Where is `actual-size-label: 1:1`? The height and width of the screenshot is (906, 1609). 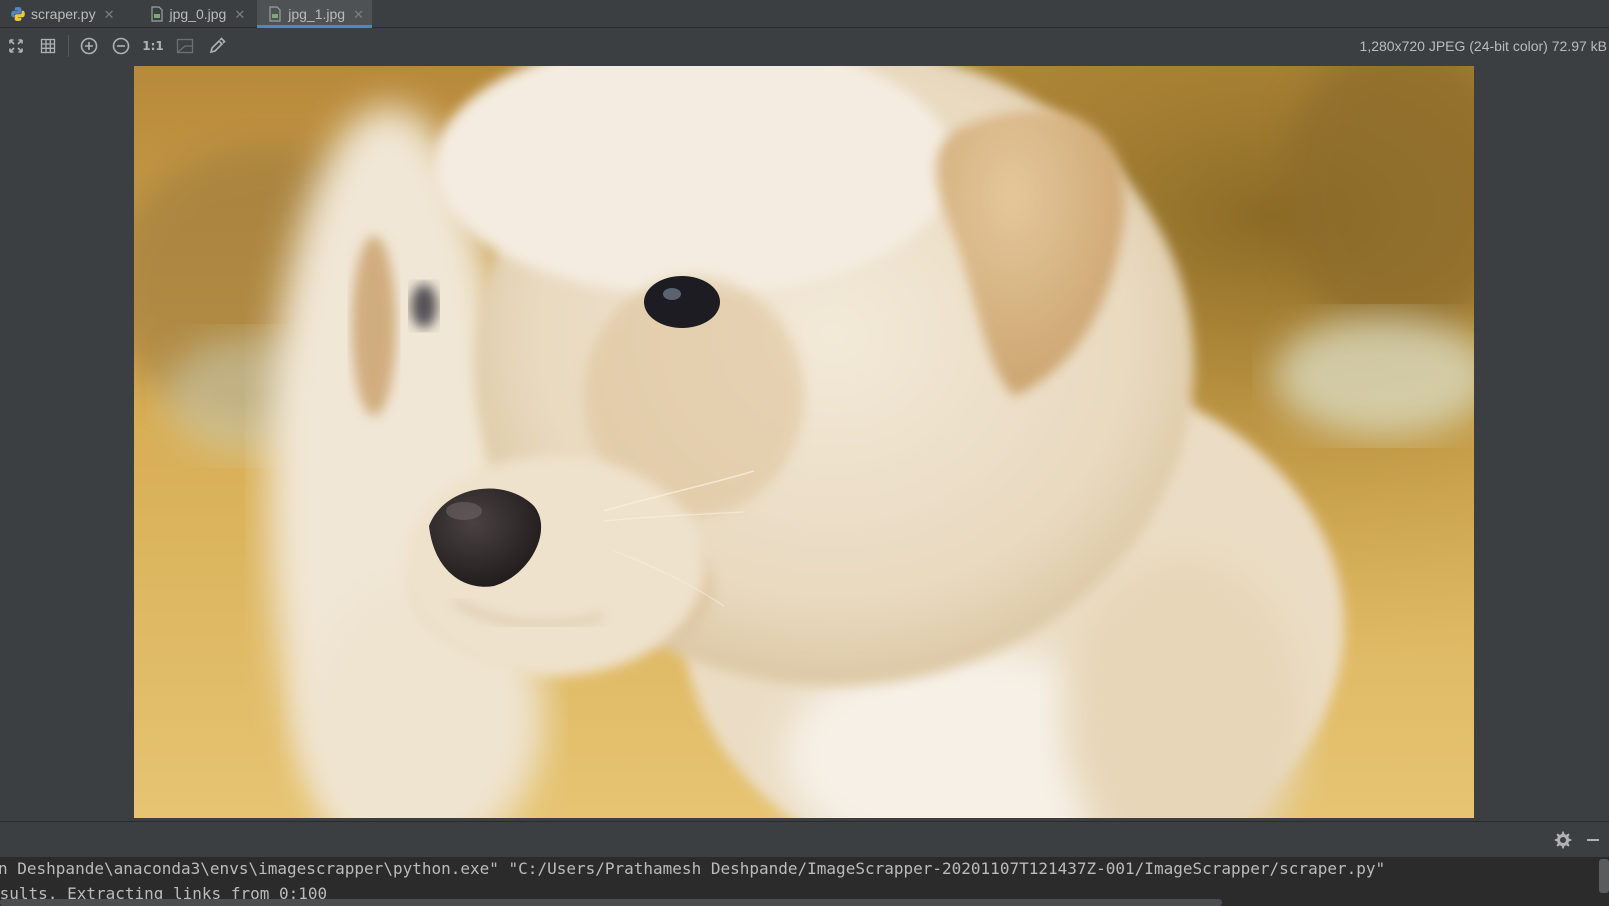 actual-size-label: 1:1 is located at coordinates (153, 46).